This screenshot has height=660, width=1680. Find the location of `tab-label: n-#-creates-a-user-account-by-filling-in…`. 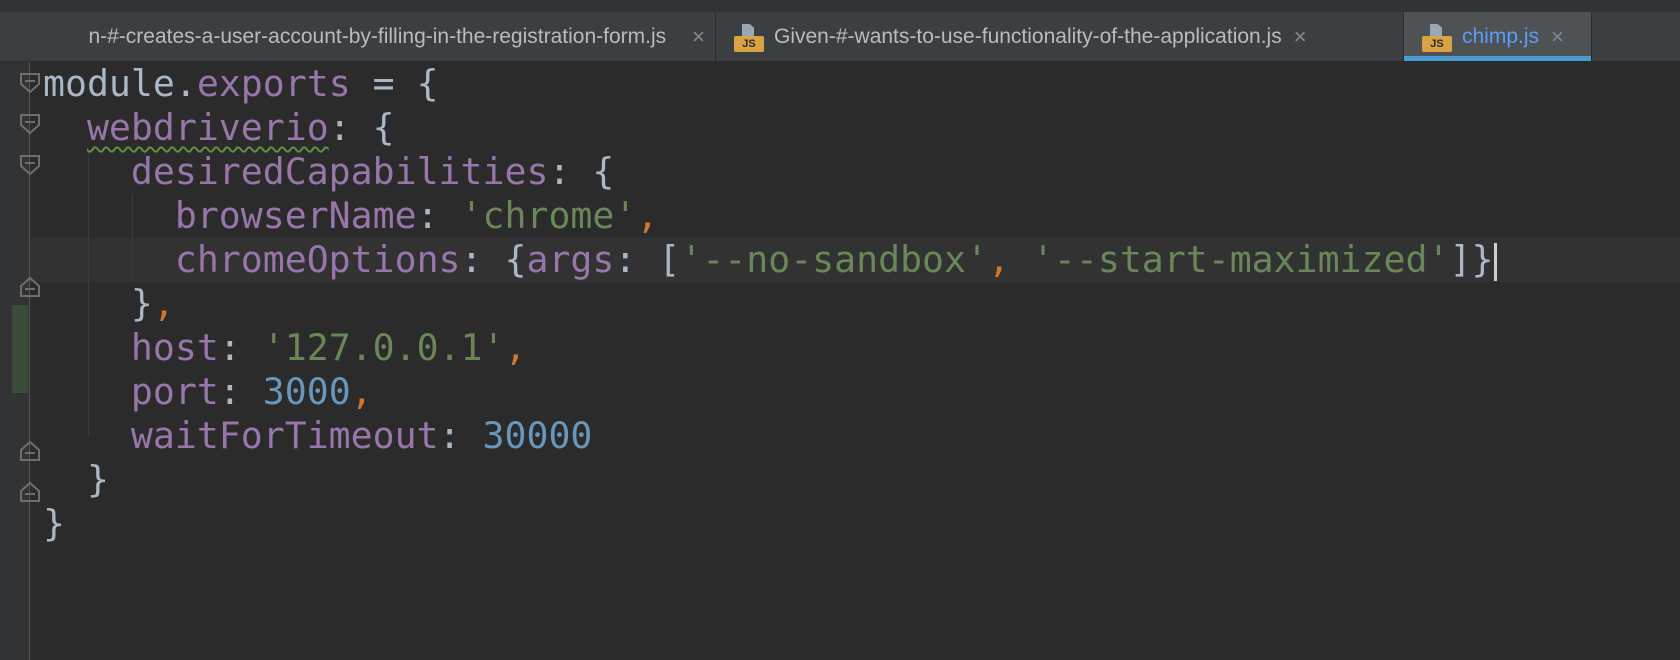

tab-label: n-#-creates-a-user-account-by-filling-in… is located at coordinates (377, 36).